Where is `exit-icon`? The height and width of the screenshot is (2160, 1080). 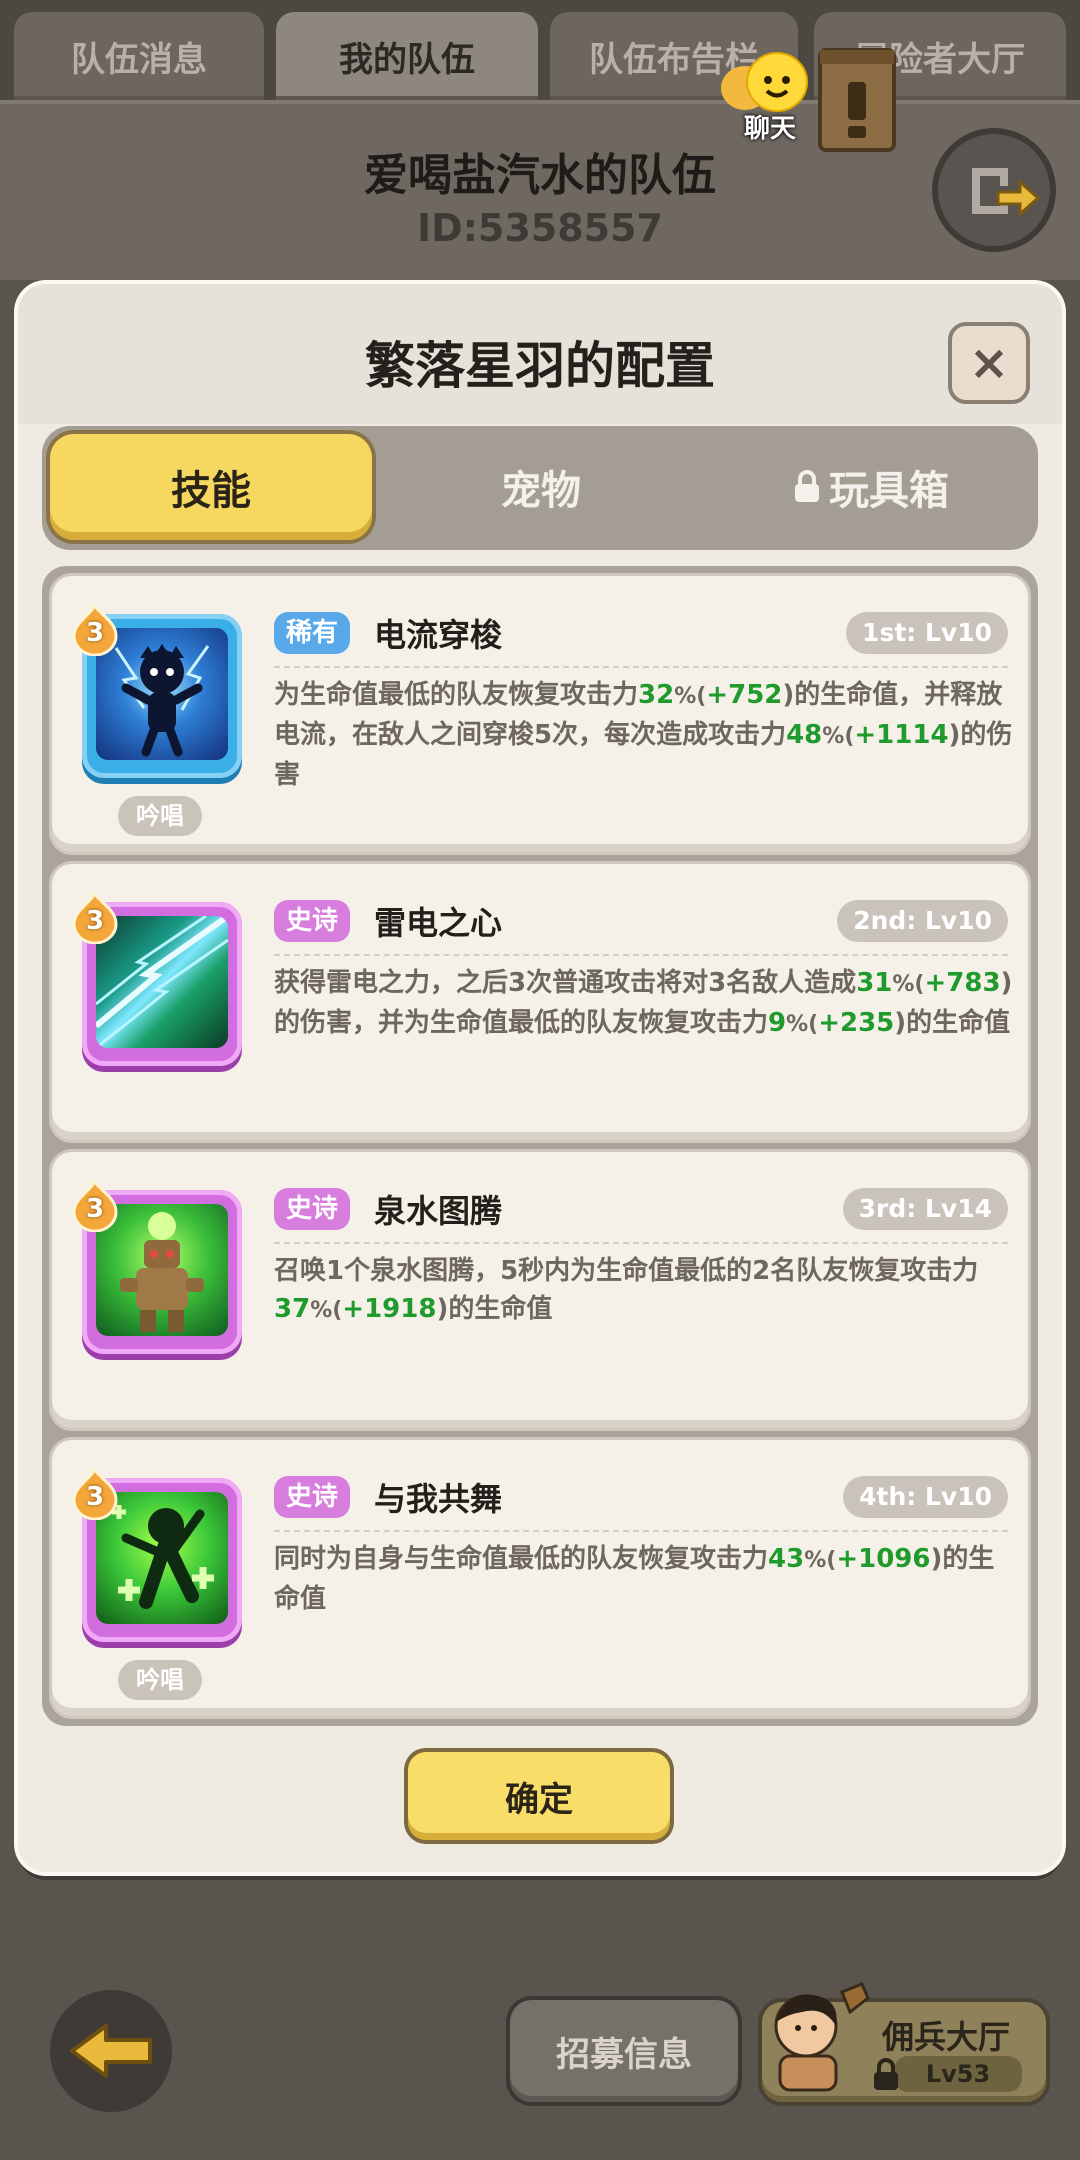
exit-icon is located at coordinates (1006, 193).